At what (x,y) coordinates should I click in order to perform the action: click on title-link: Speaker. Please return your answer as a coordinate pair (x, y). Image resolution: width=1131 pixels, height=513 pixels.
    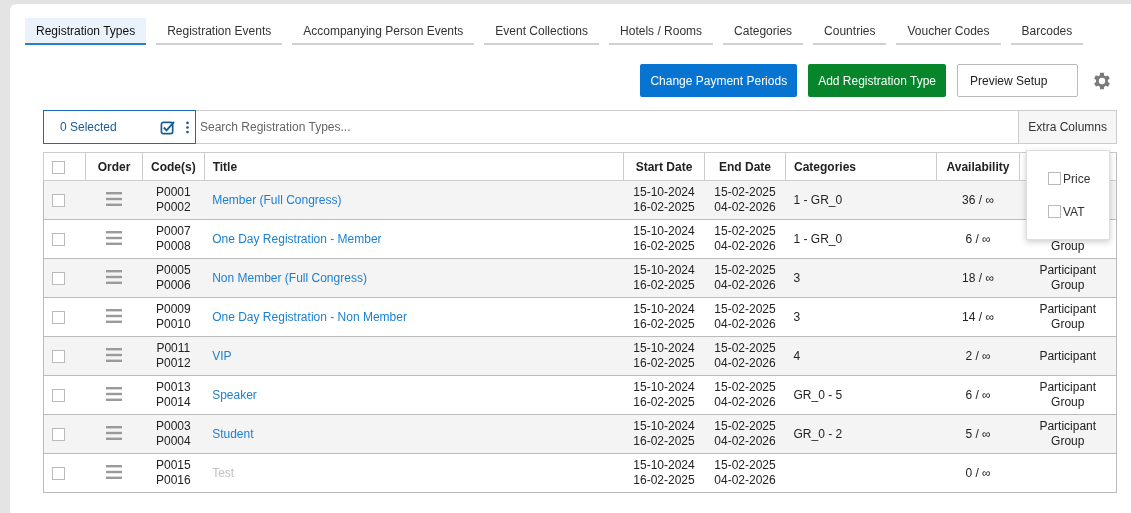
    Looking at the image, I should click on (234, 395).